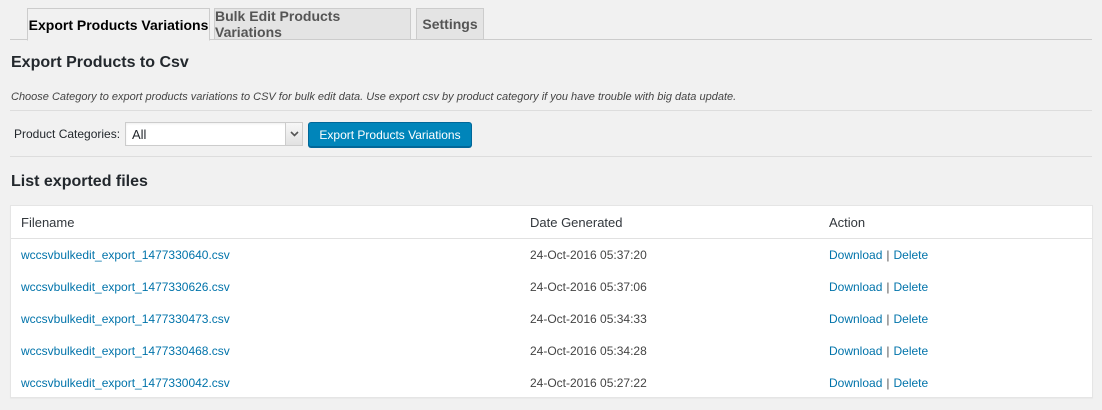  Describe the element at coordinates (125, 255) in the screenshot. I see `filename-link: wccsvbulkedit_export_1477330640.csv` at that location.